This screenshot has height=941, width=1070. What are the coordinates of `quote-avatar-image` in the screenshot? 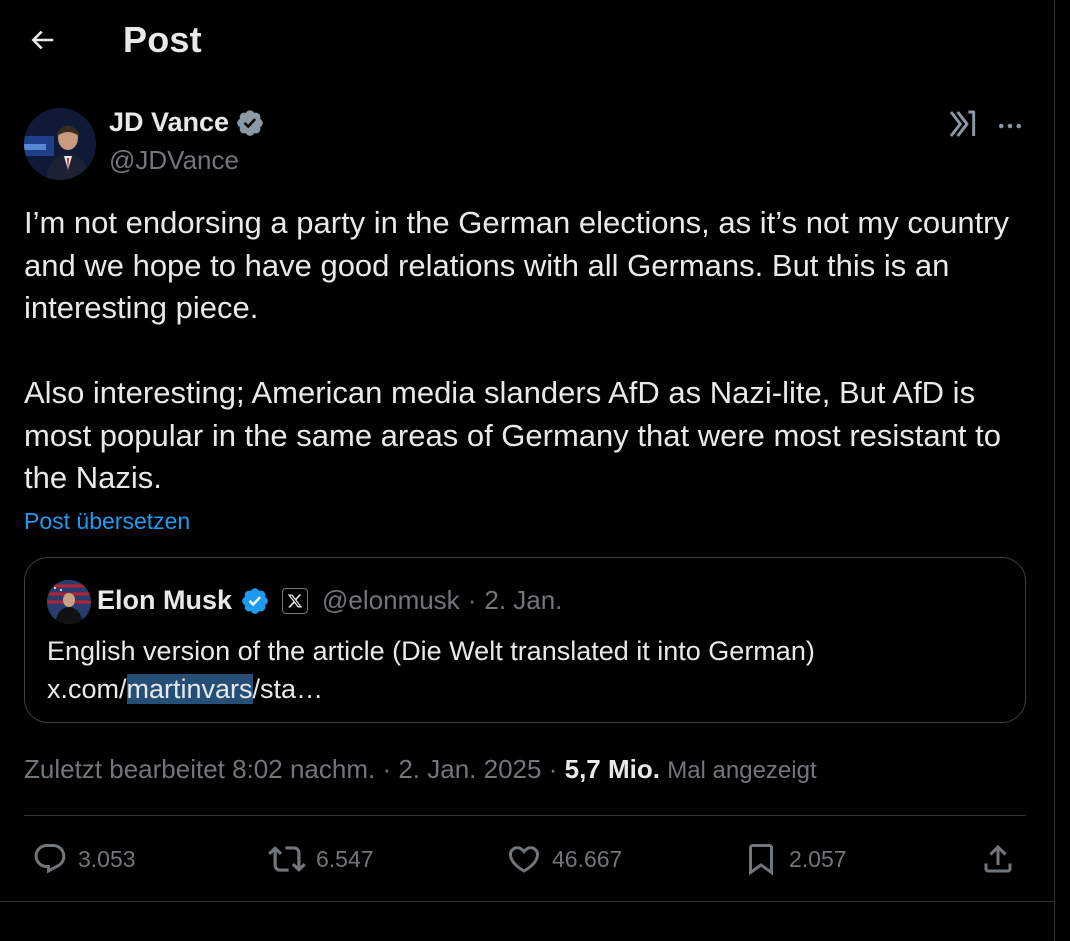 It's located at (69, 602).